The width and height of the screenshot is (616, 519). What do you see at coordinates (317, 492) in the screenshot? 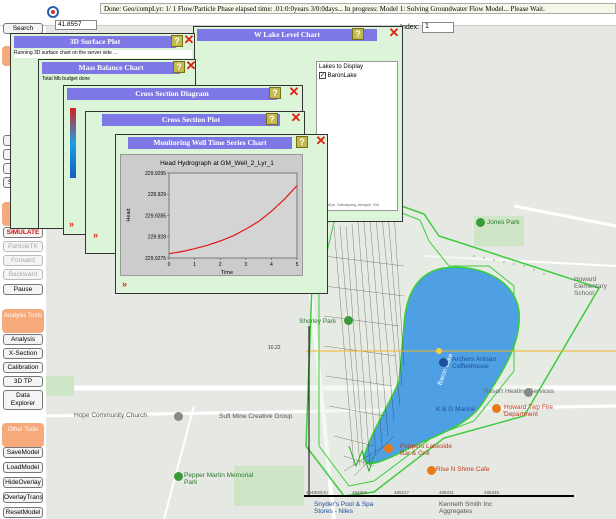
I see `axis-tick-0: 484800(m)` at bounding box center [317, 492].